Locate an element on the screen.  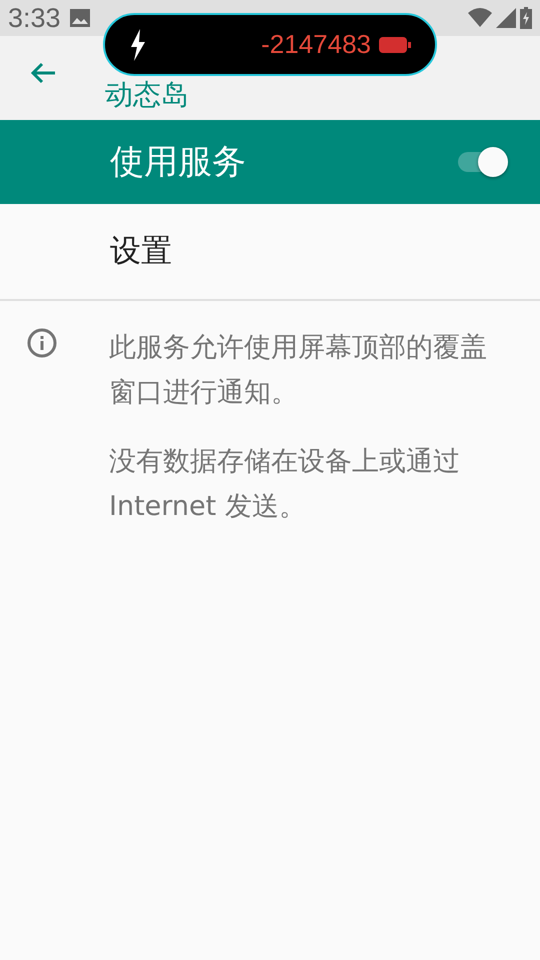
info-paragraph: 此服务允许使用屏幕顶部的覆盖窗口进行通知。 is located at coordinates (298, 370).